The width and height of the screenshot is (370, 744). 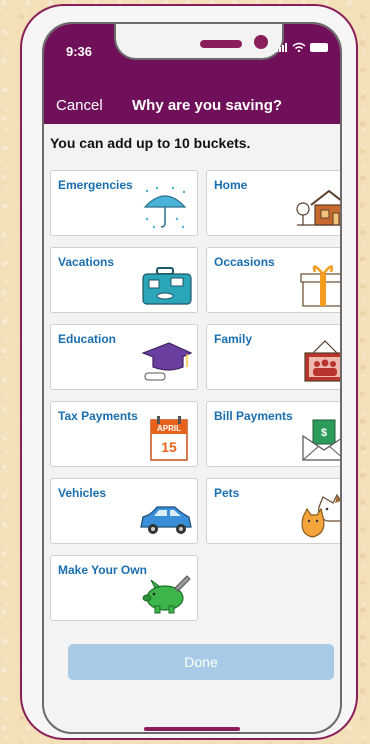 I want to click on phone-camera, so click(x=261, y=42).